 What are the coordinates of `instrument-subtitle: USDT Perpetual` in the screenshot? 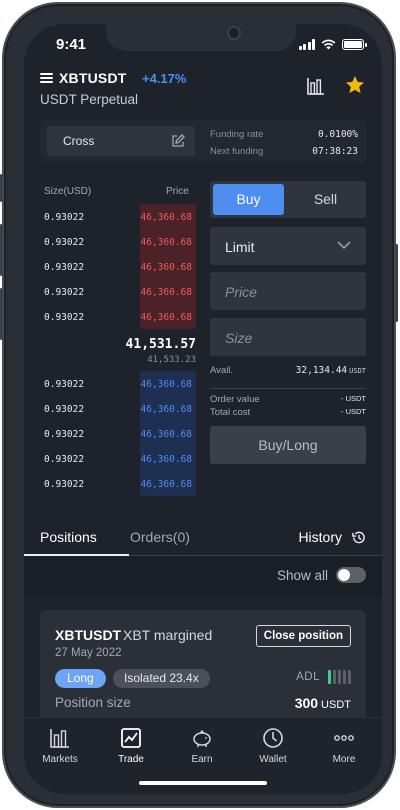 It's located at (89, 99).